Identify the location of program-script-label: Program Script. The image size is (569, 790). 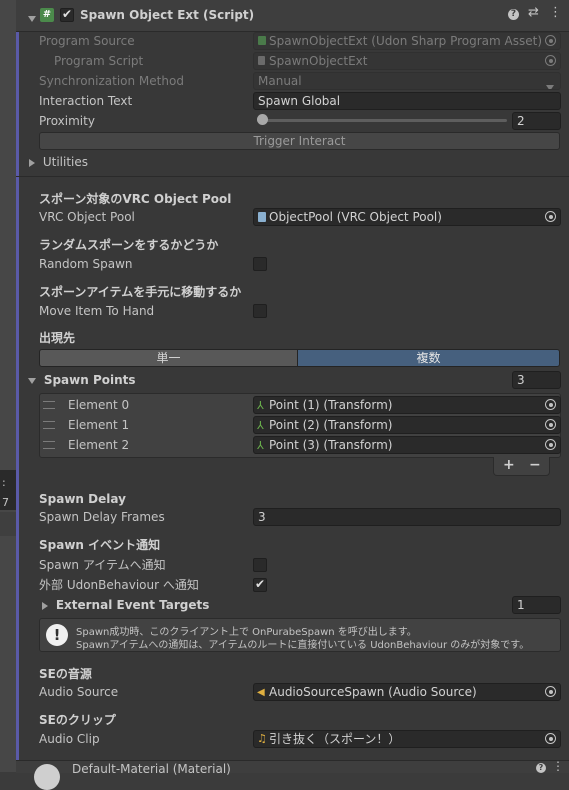
(99, 61).